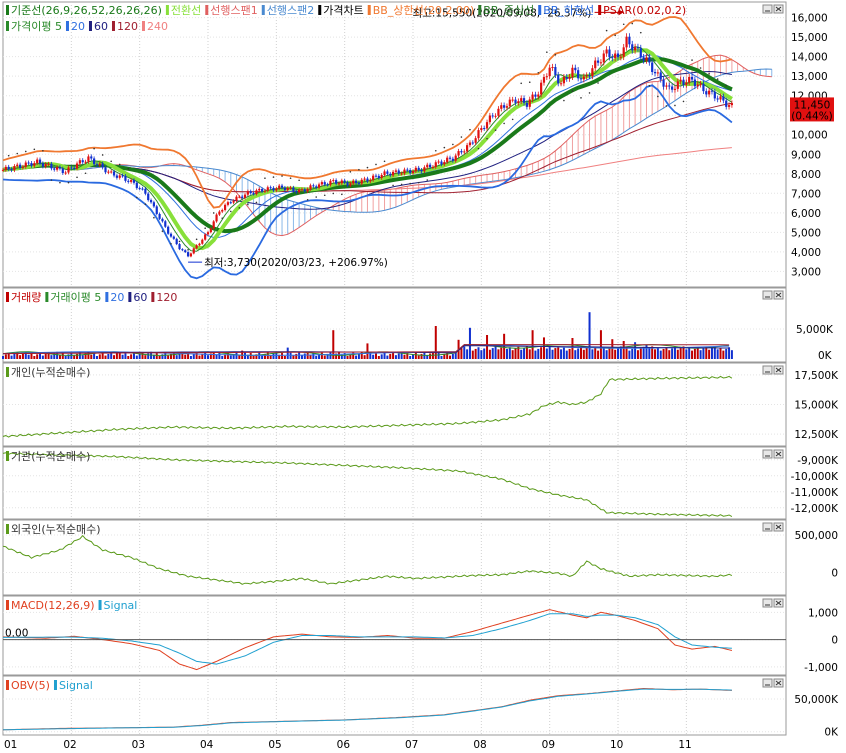 This screenshot has width=846, height=753. I want to click on legend-label: BB_중심선, so click(508, 10).